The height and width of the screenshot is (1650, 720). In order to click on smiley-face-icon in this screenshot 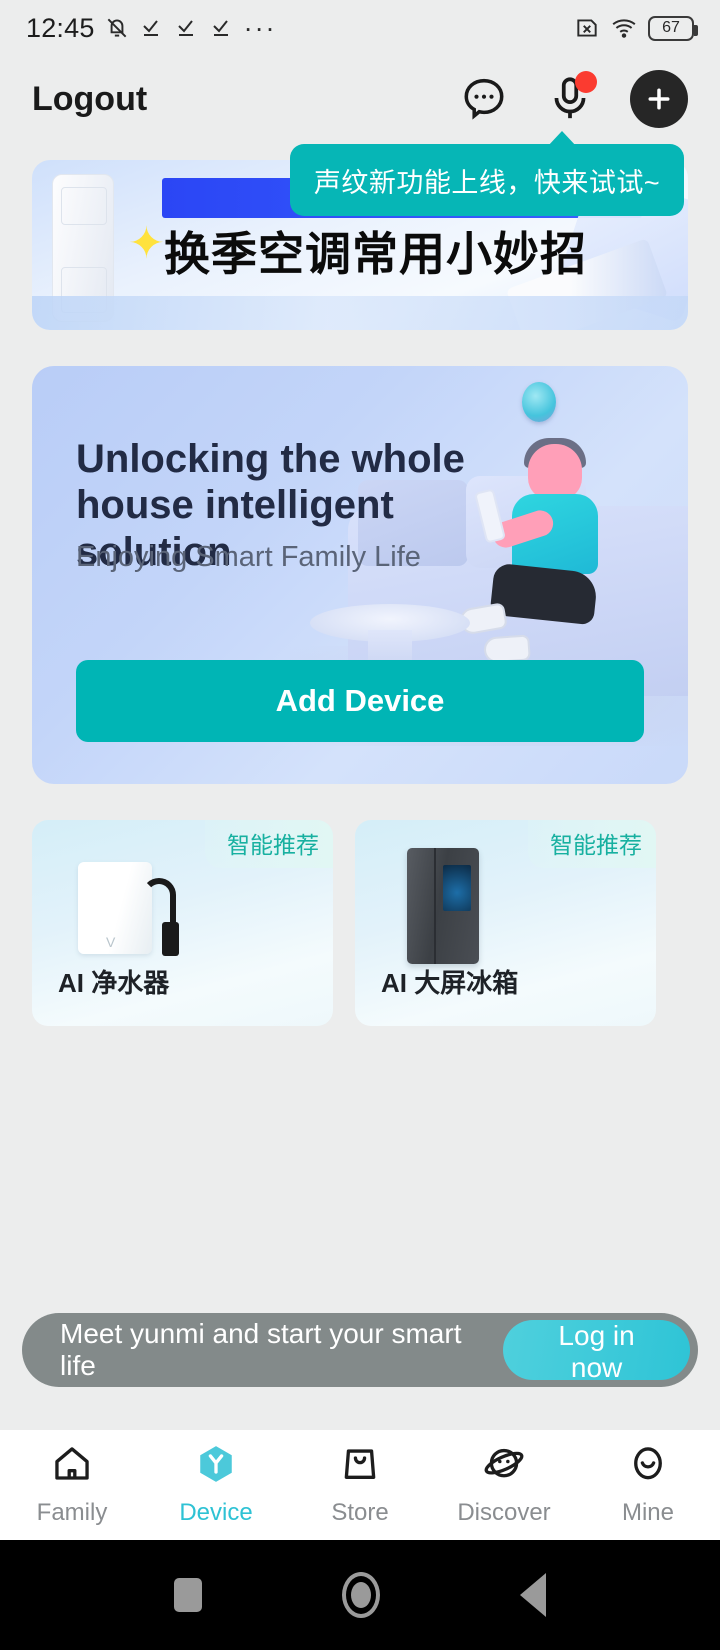, I will do `click(648, 1466)`.